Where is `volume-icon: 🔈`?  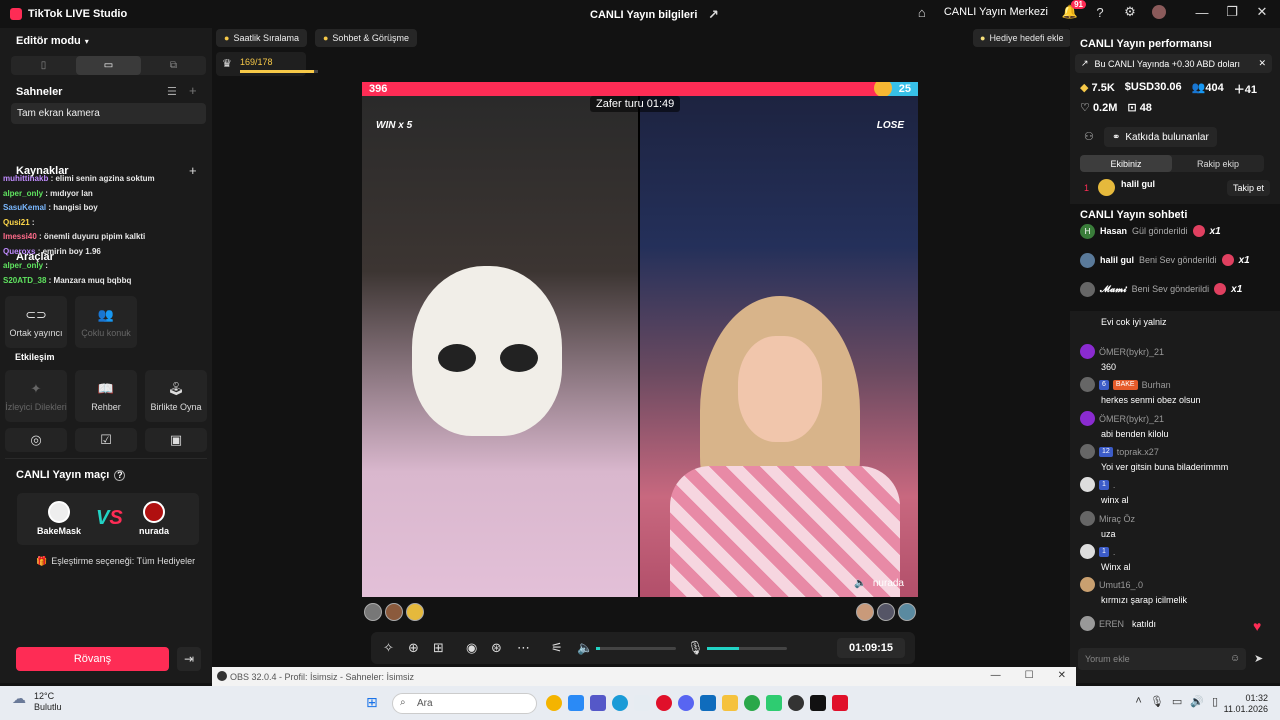
volume-icon: 🔈 is located at coordinates (585, 648).